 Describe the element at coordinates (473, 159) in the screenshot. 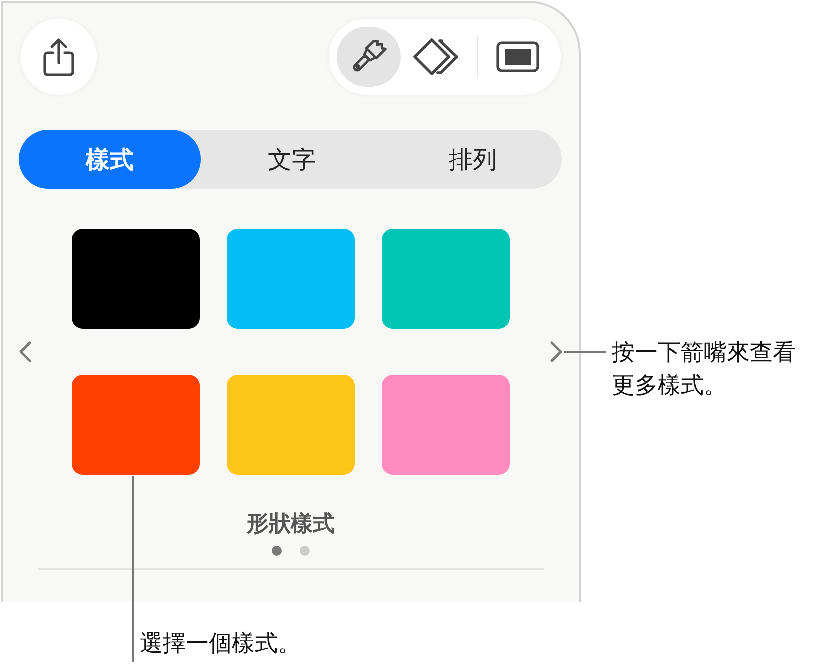

I see `tab: 排列` at that location.